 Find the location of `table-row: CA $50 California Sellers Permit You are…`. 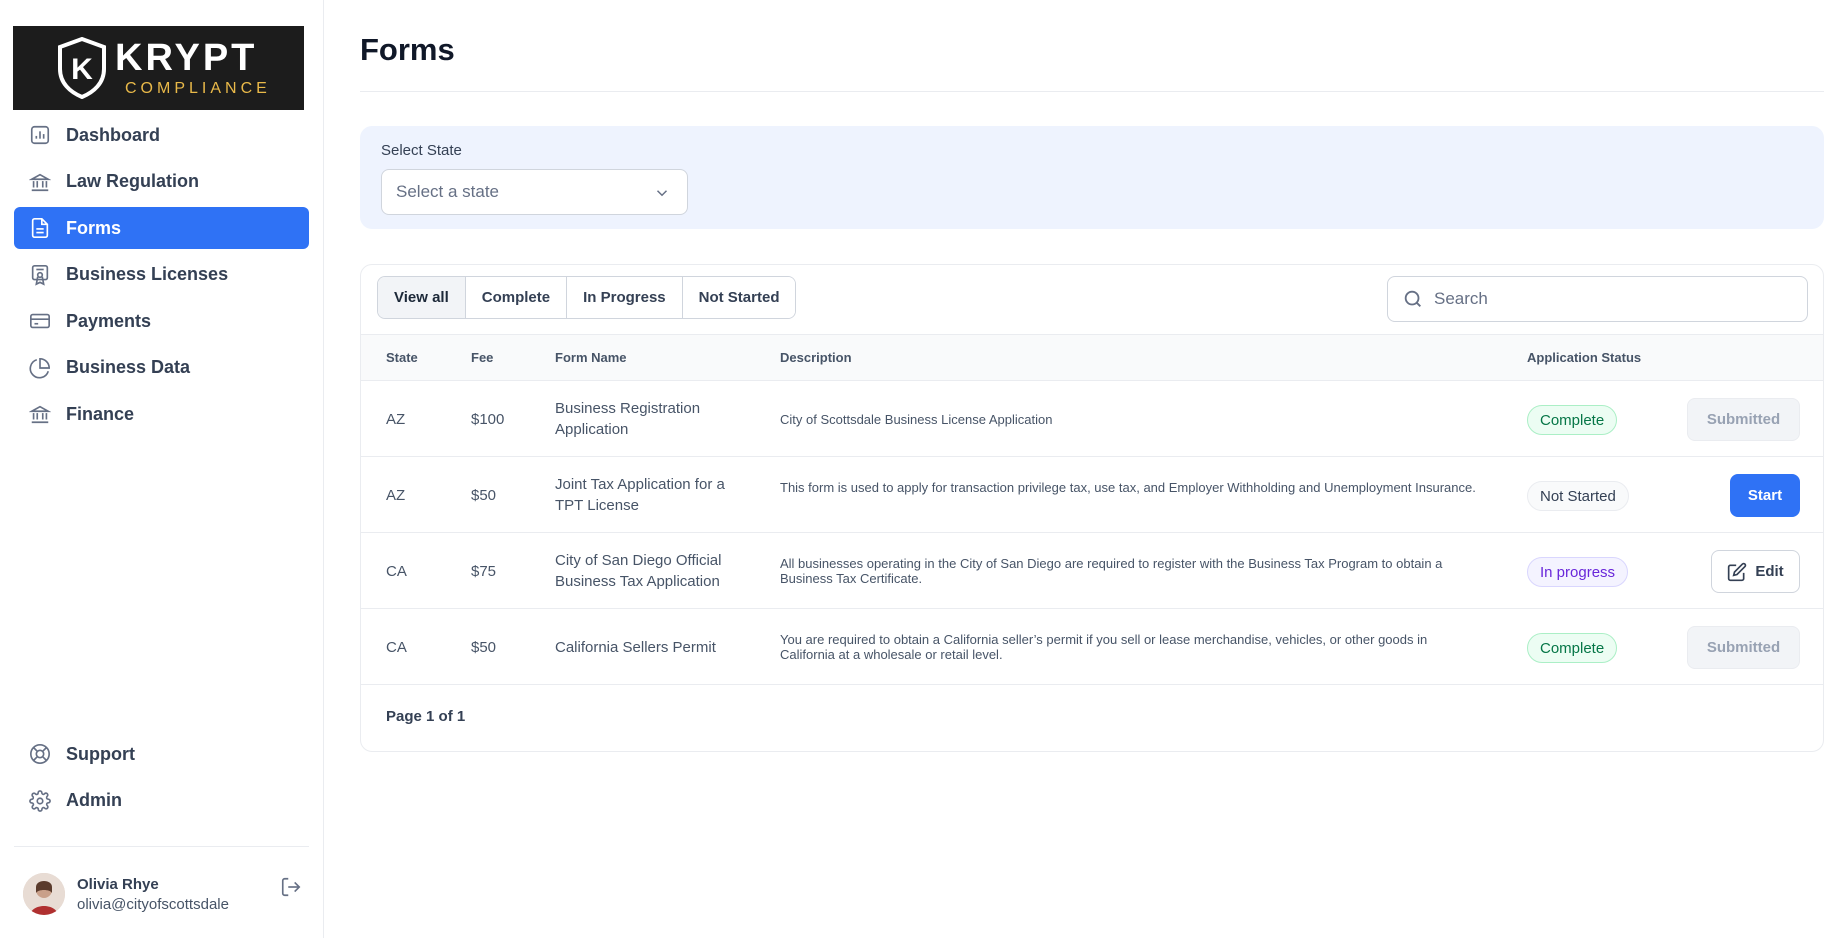

table-row: CA $50 California Sellers Permit You are… is located at coordinates (1092, 647).